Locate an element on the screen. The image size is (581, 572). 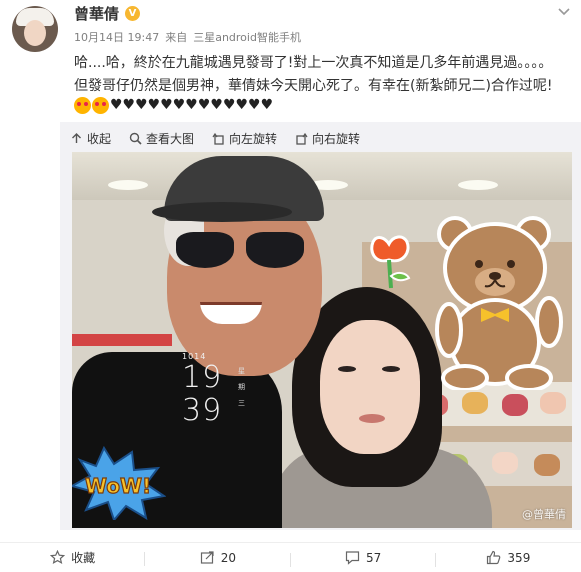
photo-watermark: @曾華倩 is located at coordinates (544, 514).